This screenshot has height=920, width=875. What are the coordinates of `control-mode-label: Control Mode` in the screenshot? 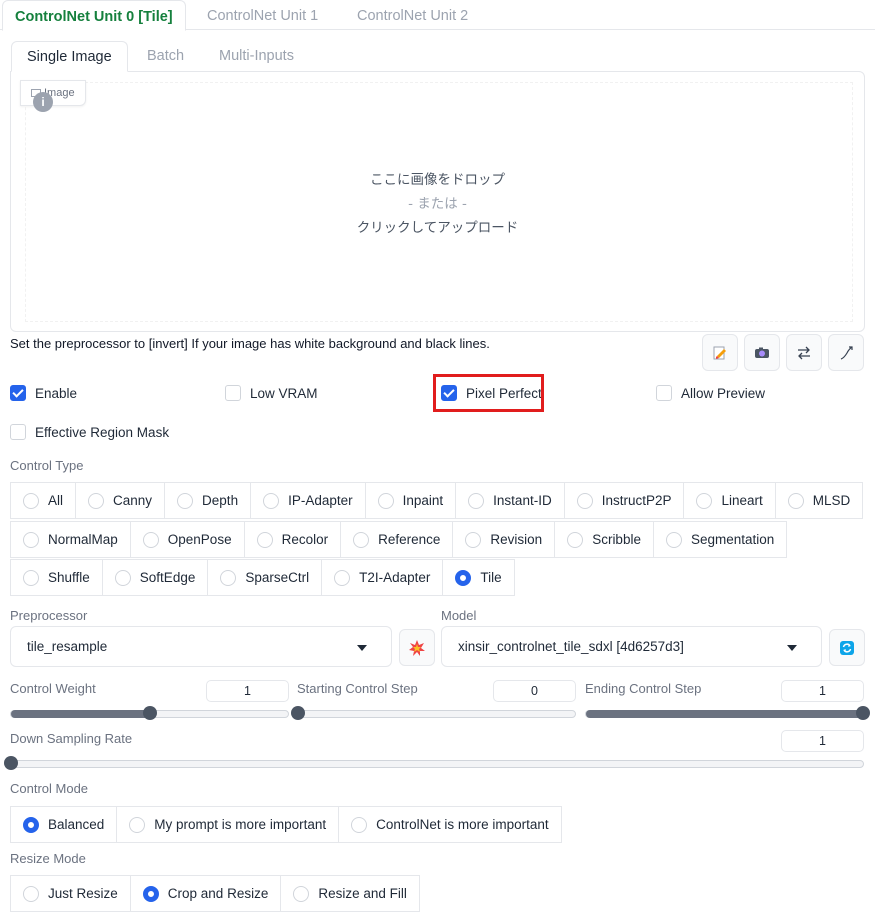 It's located at (49, 788).